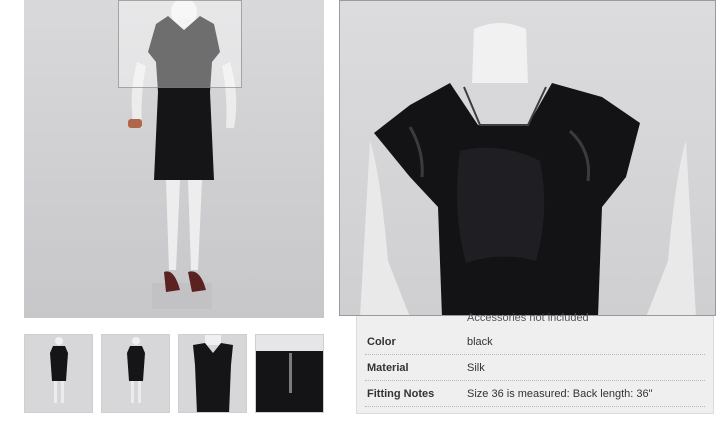 The width and height of the screenshot is (726, 424). Describe the element at coordinates (401, 394) in the screenshot. I see `detail-label: Fitting Notes` at that location.